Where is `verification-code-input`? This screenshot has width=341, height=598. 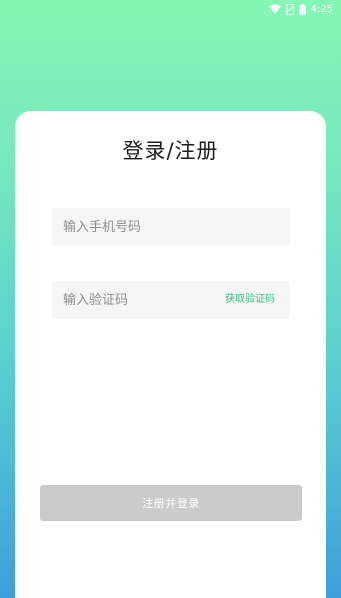
verification-code-input is located at coordinates (137, 300).